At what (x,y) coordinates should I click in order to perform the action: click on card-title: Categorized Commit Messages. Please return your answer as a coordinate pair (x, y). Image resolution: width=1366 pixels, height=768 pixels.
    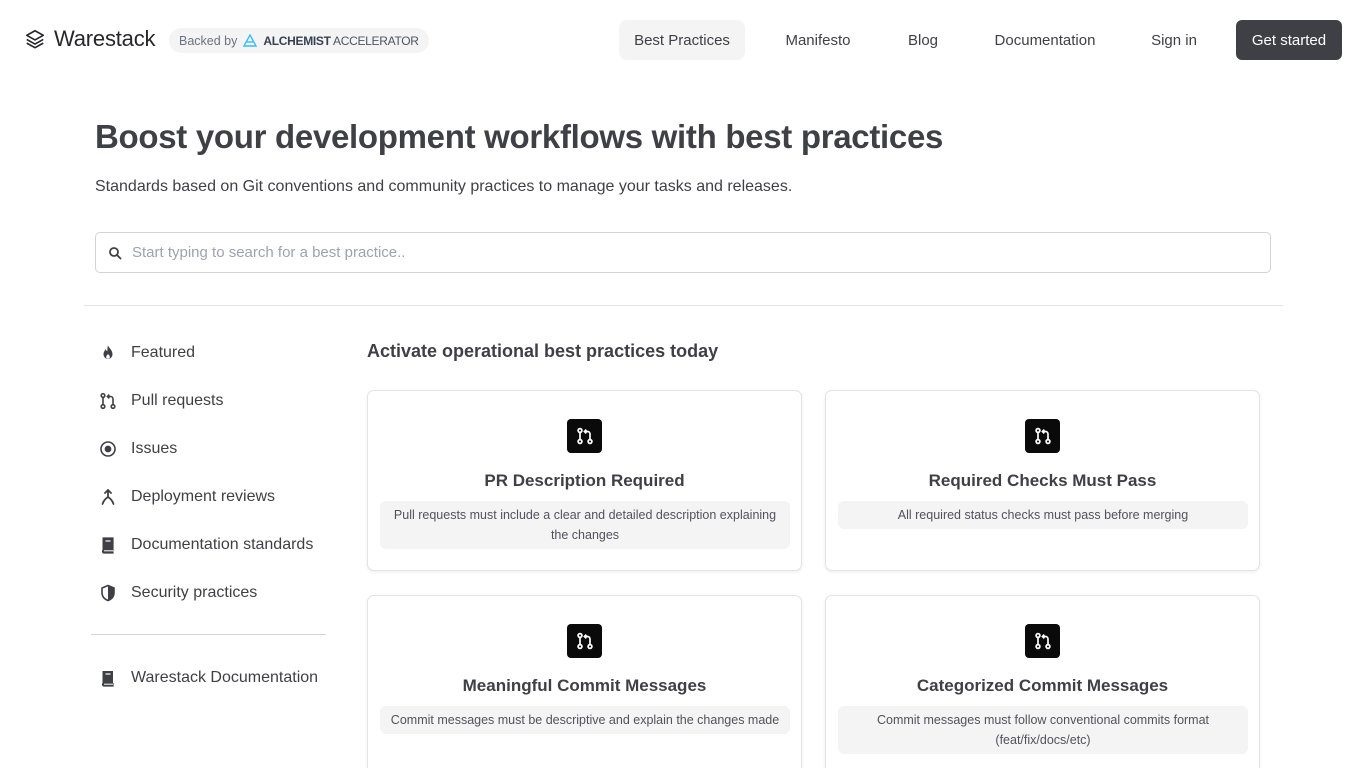
    Looking at the image, I should click on (1042, 685).